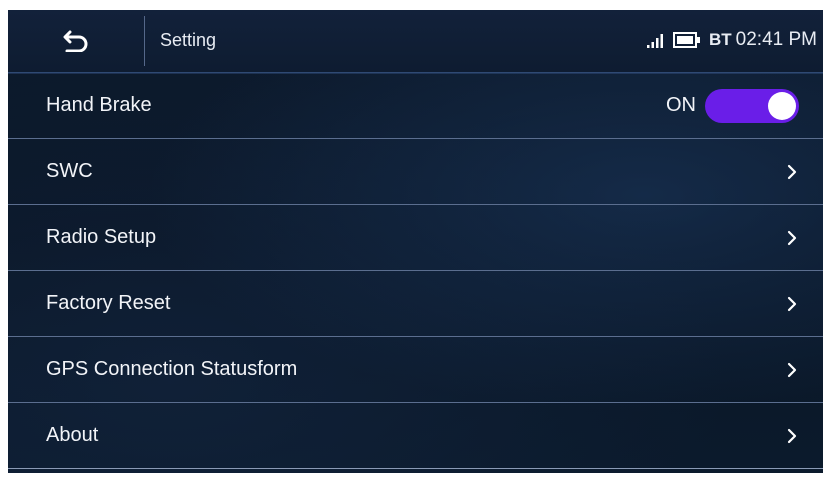 The width and height of the screenshot is (825, 479). I want to click on menu-item-label: About, so click(72, 435).